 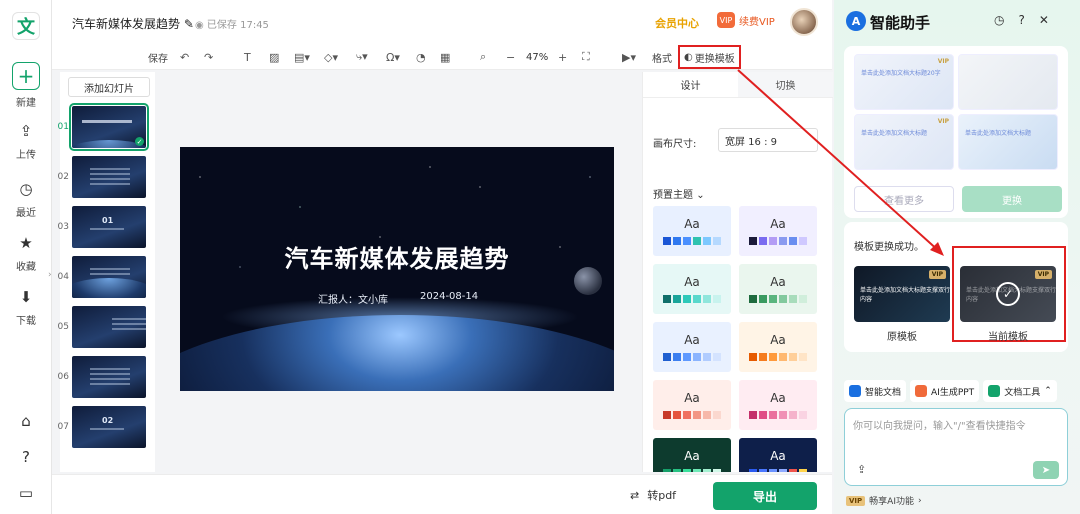 I want to click on rail-item-recent: ◷ 最近, so click(x=26, y=198).